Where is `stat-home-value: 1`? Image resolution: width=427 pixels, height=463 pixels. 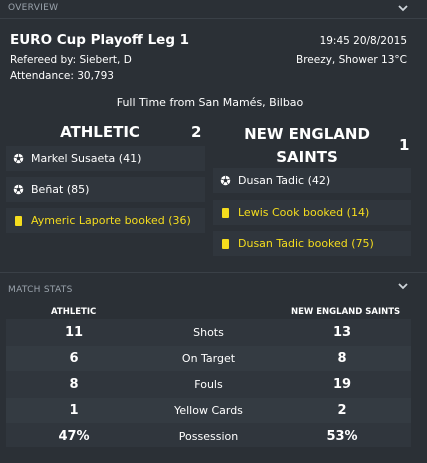 stat-home-value: 1 is located at coordinates (74, 410).